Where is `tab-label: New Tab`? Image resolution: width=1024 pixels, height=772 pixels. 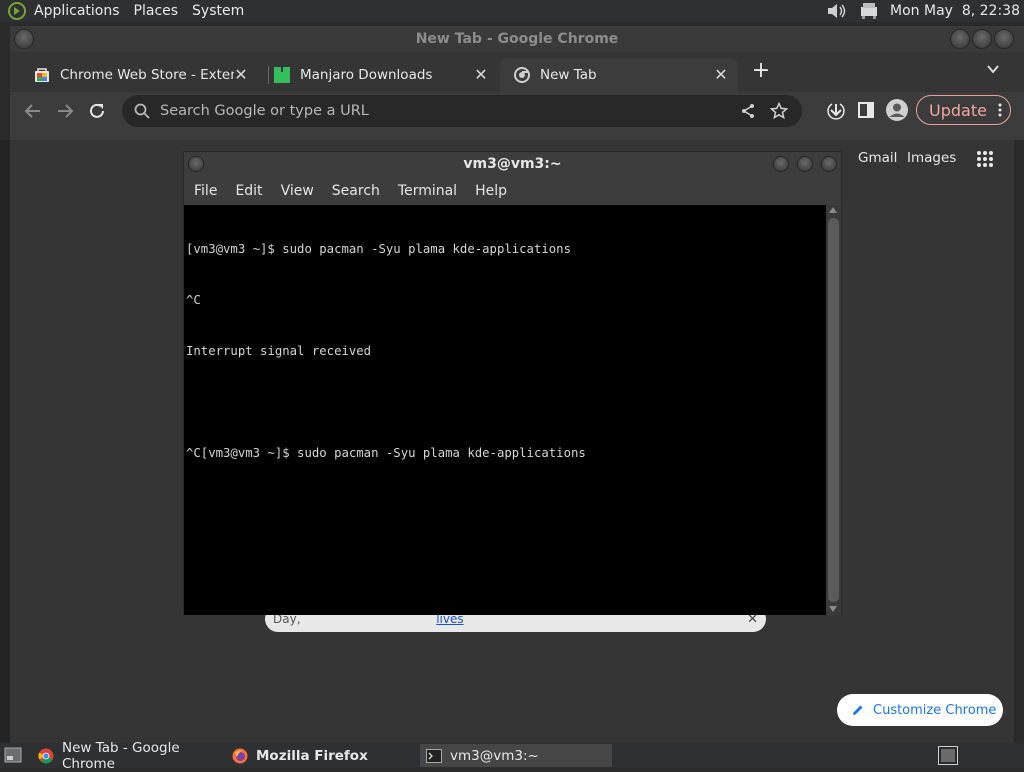 tab-label: New Tab is located at coordinates (568, 75).